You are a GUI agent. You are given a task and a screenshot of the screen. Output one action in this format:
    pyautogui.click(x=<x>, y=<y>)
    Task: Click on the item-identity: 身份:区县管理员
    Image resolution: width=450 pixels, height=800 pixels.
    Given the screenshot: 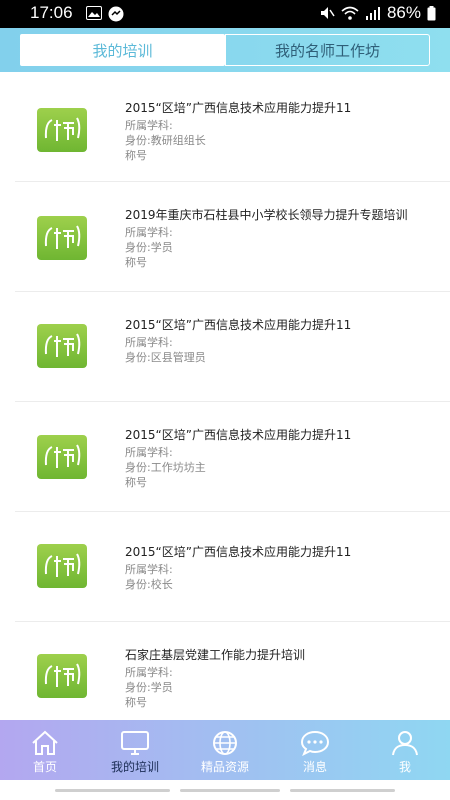 What is the action you would take?
    pyautogui.click(x=165, y=357)
    